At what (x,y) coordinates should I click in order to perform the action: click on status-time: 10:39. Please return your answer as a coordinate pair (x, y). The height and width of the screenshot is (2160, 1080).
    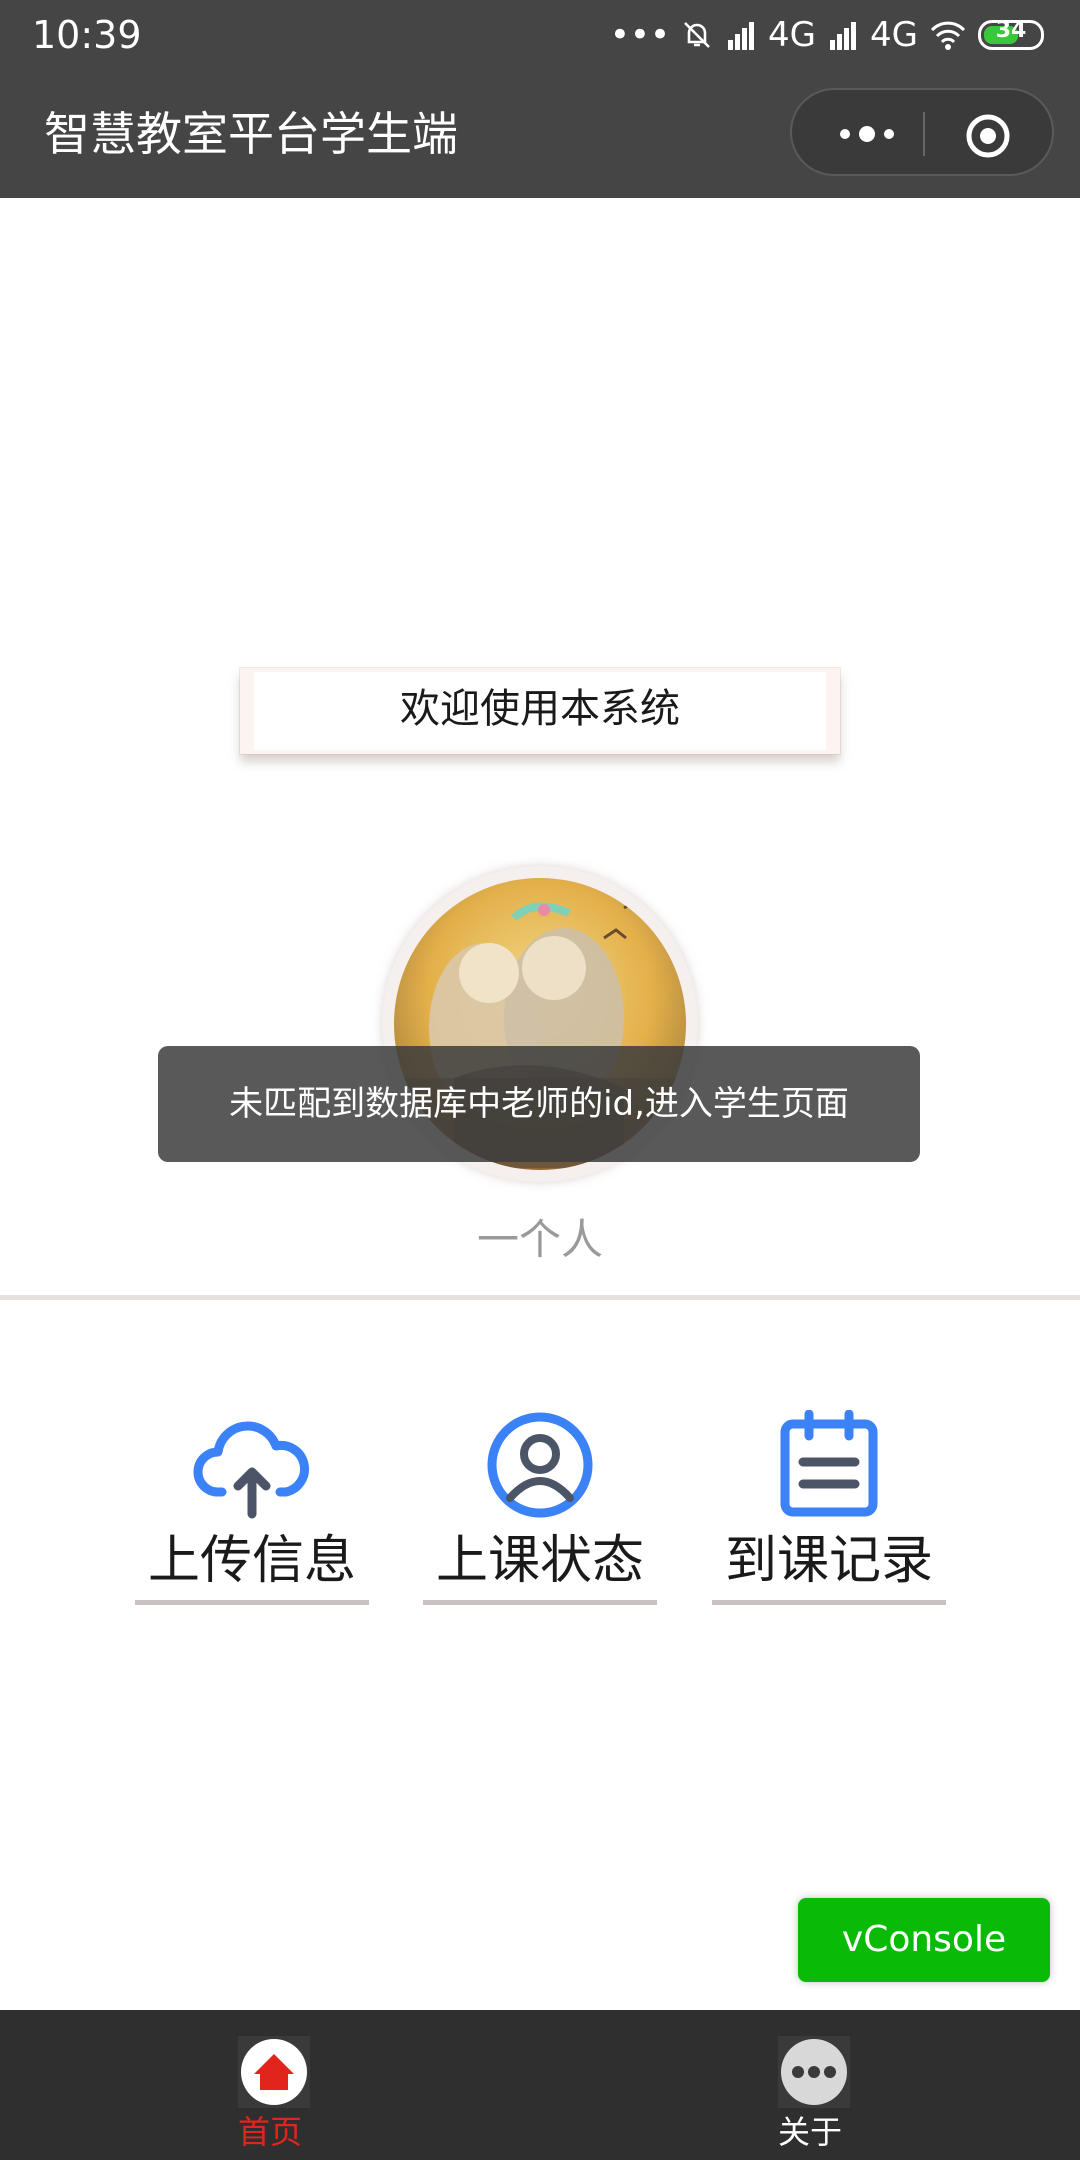
    Looking at the image, I should click on (87, 35).